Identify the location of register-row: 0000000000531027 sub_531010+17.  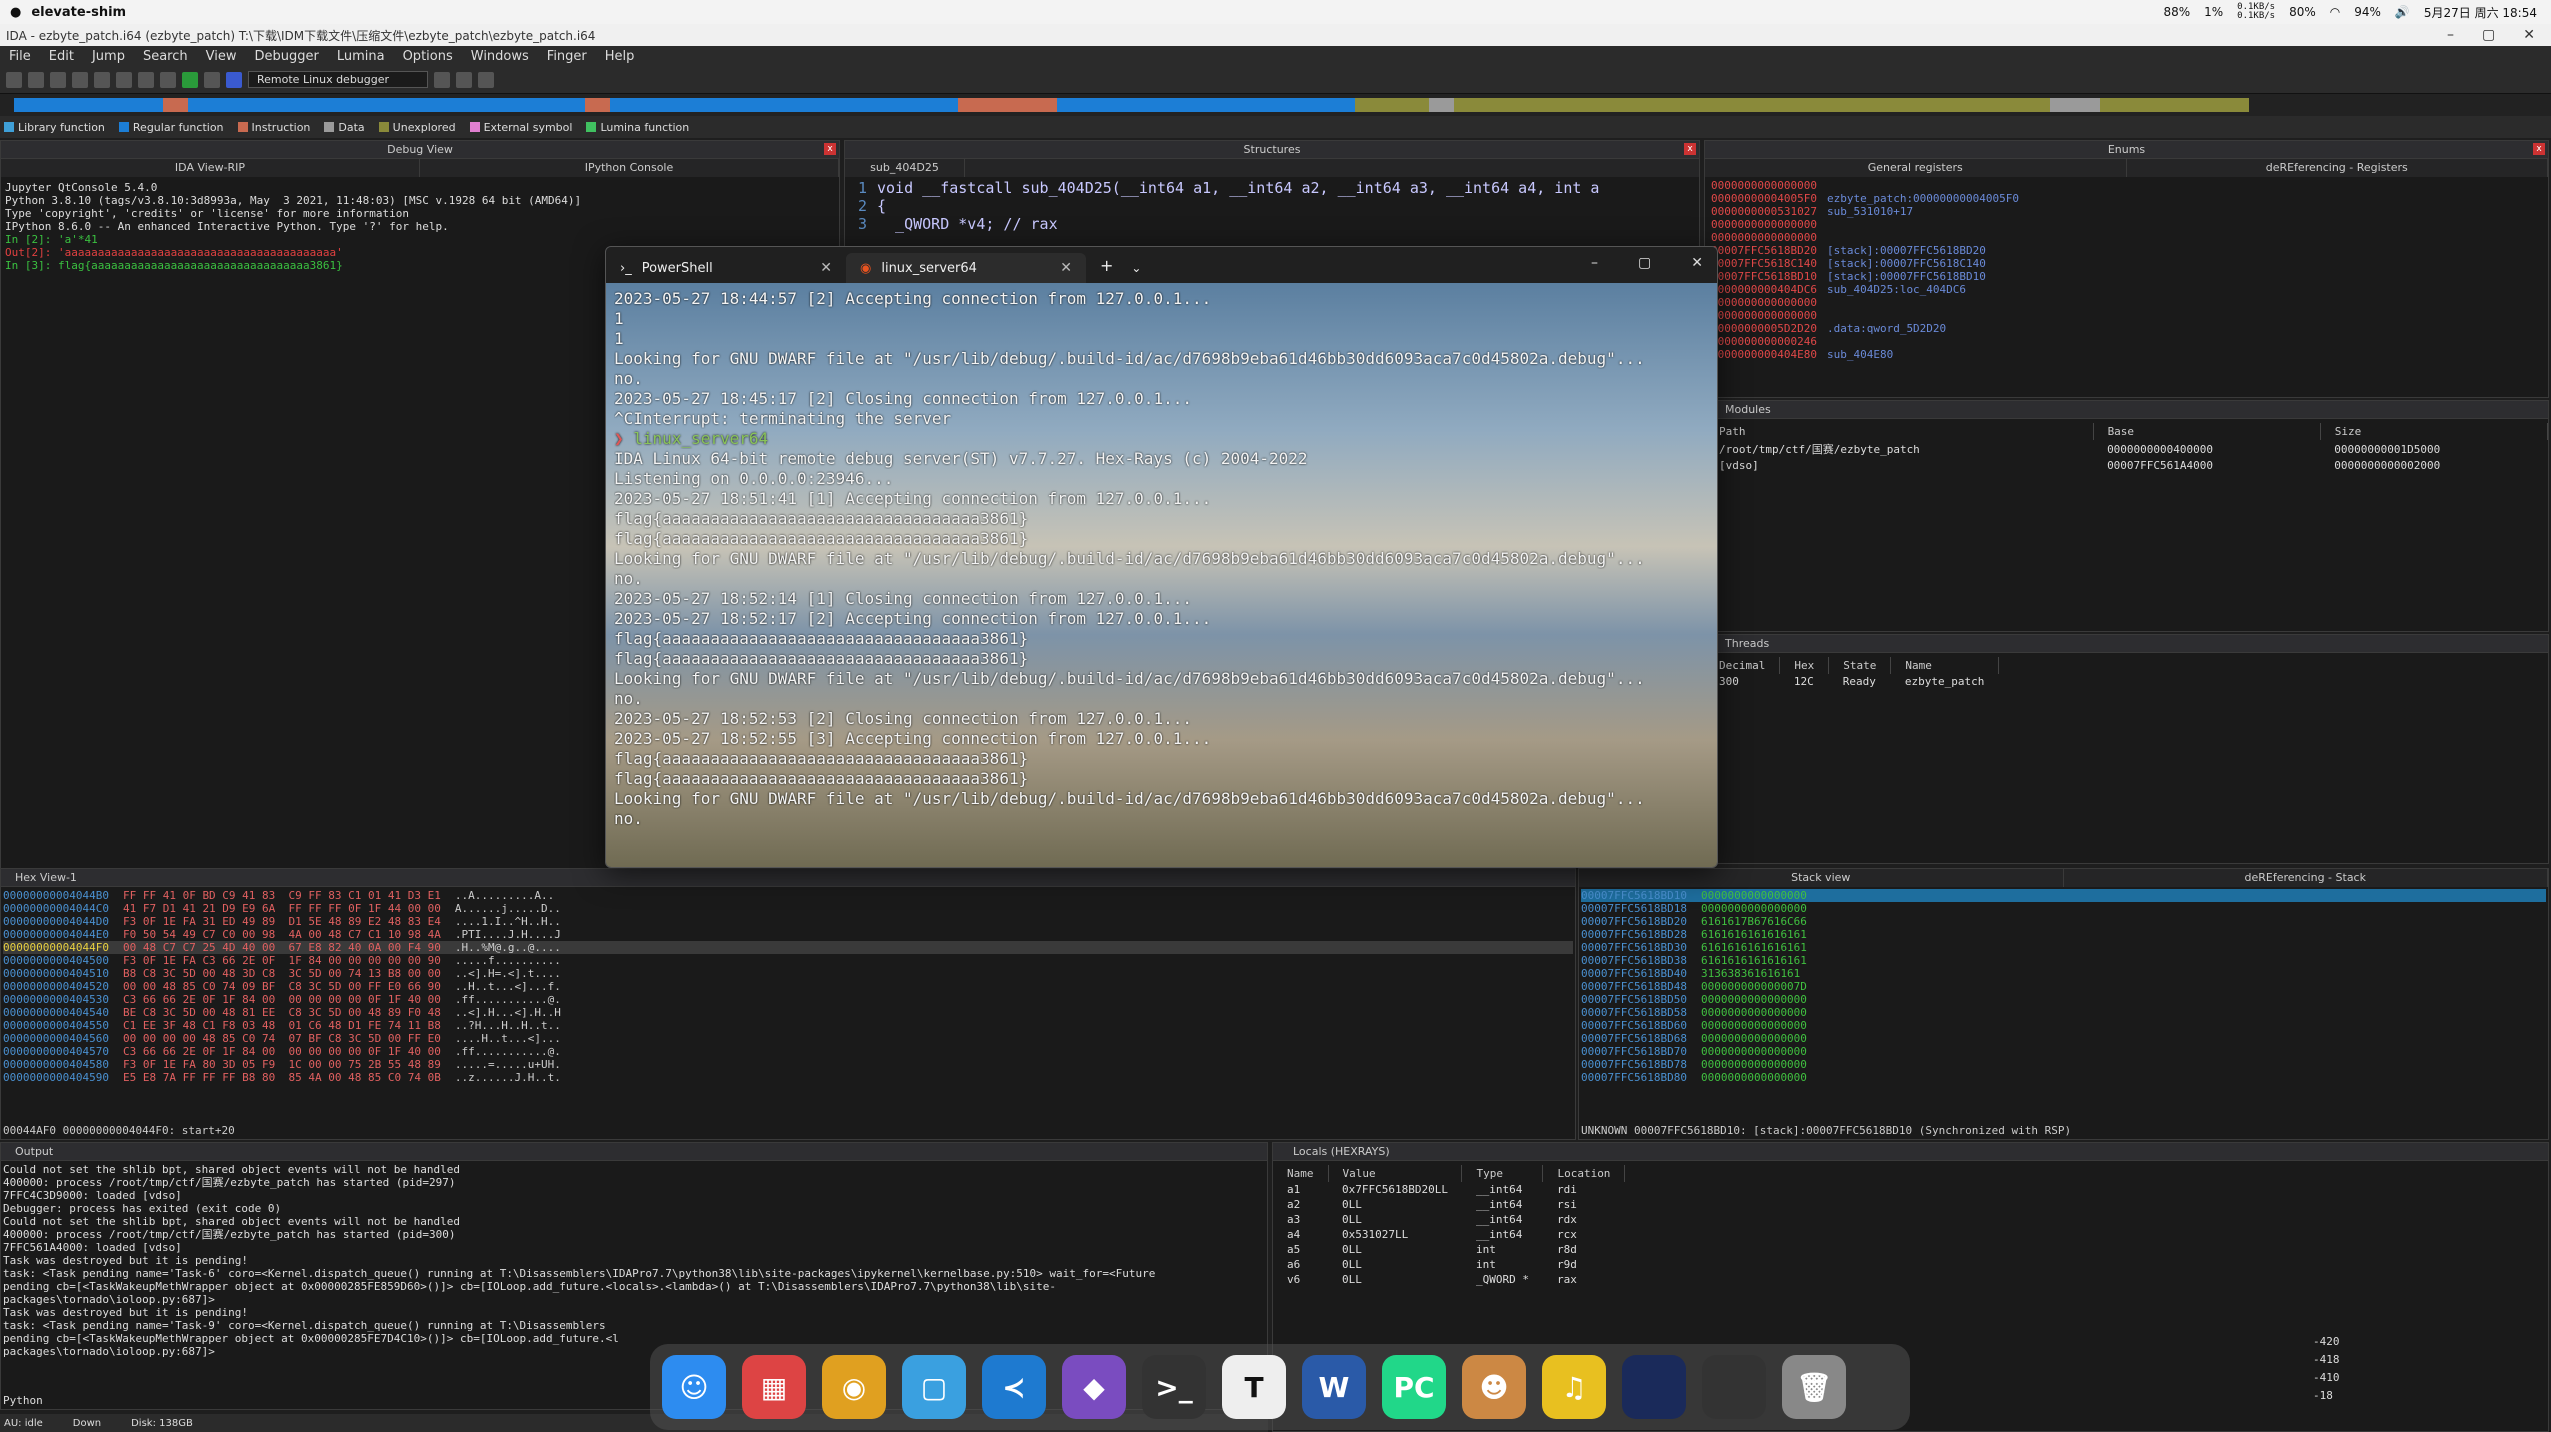
(2126, 211).